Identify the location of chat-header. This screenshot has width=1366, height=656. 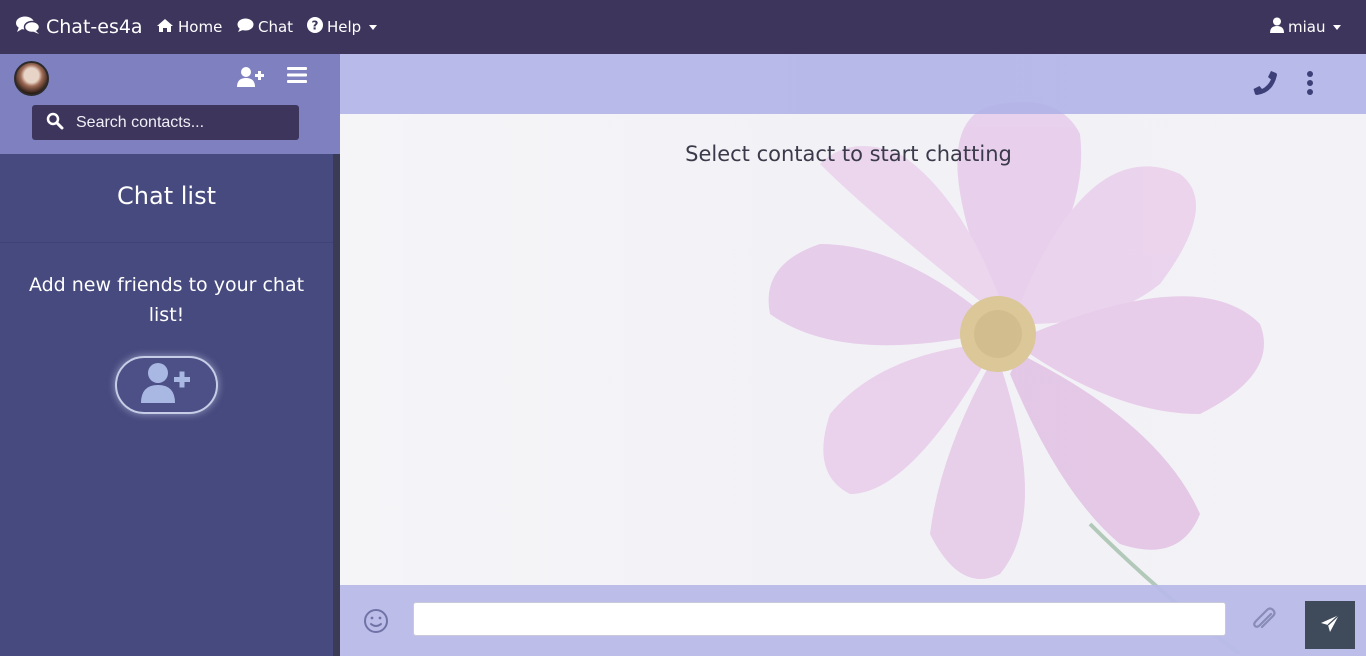
(853, 84).